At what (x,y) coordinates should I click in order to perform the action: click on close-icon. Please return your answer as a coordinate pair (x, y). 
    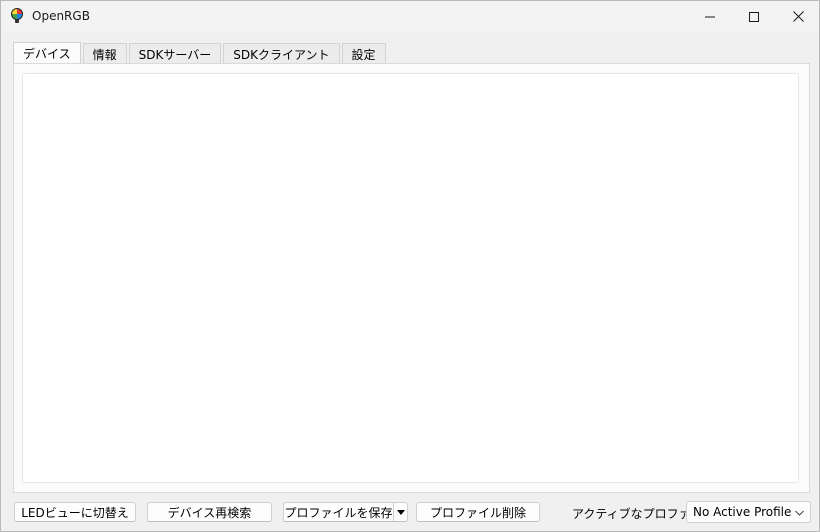
    Looking at the image, I should click on (798, 16).